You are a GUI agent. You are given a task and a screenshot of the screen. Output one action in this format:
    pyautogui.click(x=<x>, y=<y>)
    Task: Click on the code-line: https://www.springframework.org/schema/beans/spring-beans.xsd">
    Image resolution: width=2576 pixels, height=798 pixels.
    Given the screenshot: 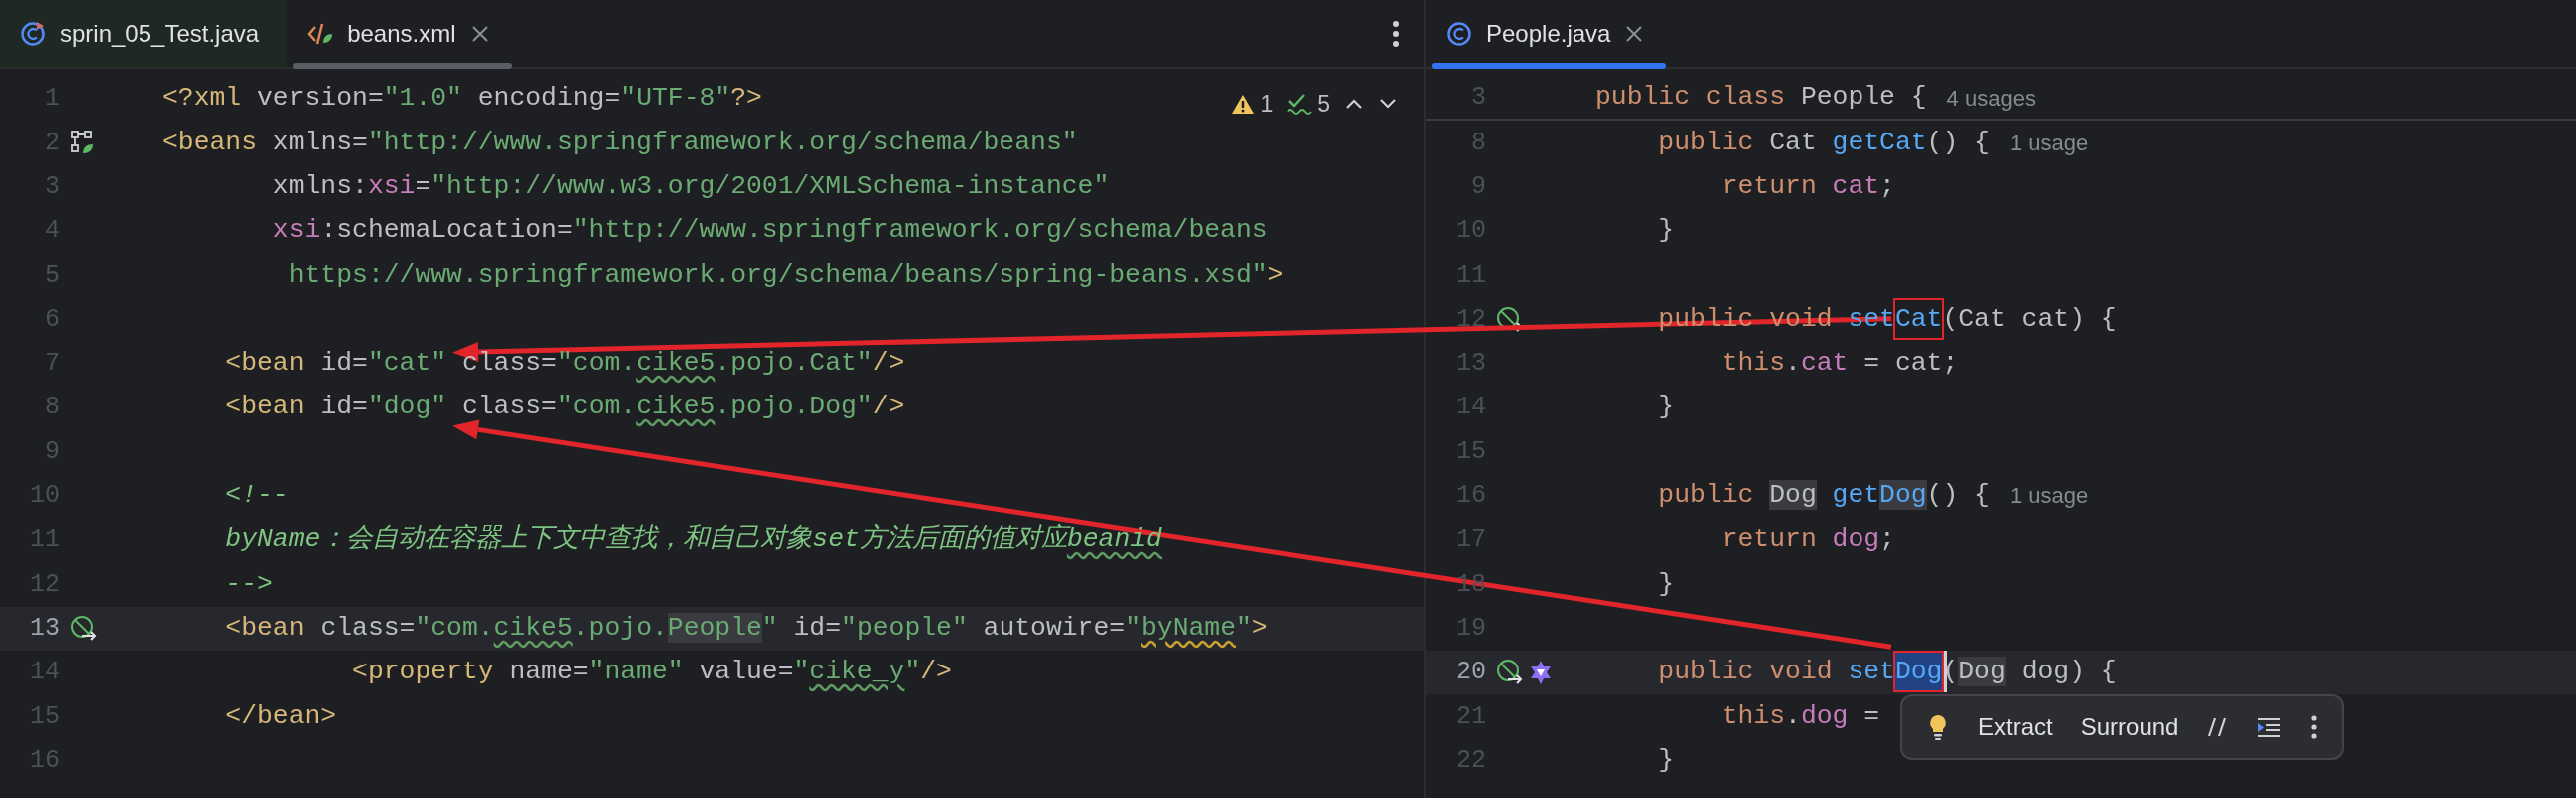 What is the action you would take?
    pyautogui.click(x=785, y=275)
    